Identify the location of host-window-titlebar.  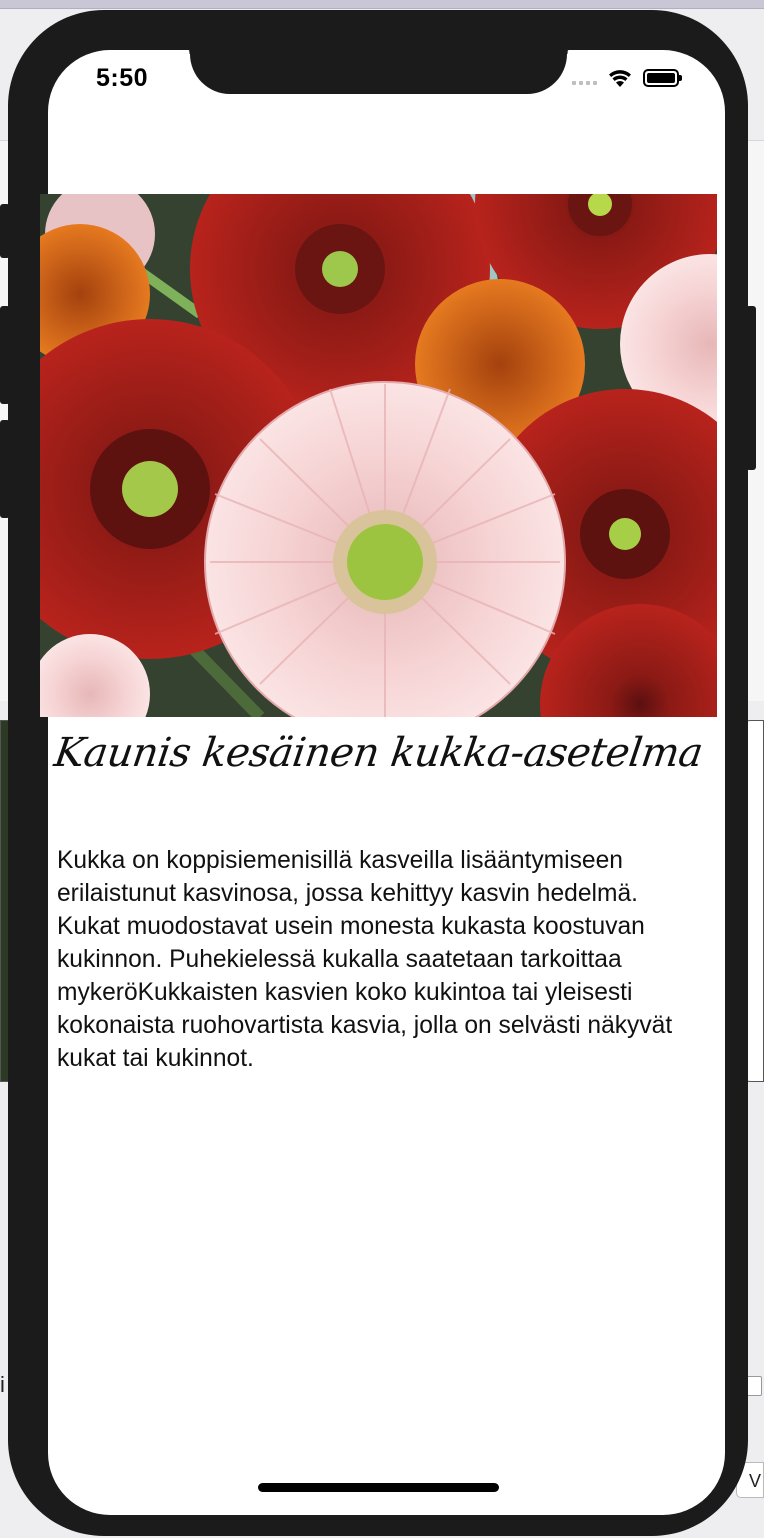
(382, 4).